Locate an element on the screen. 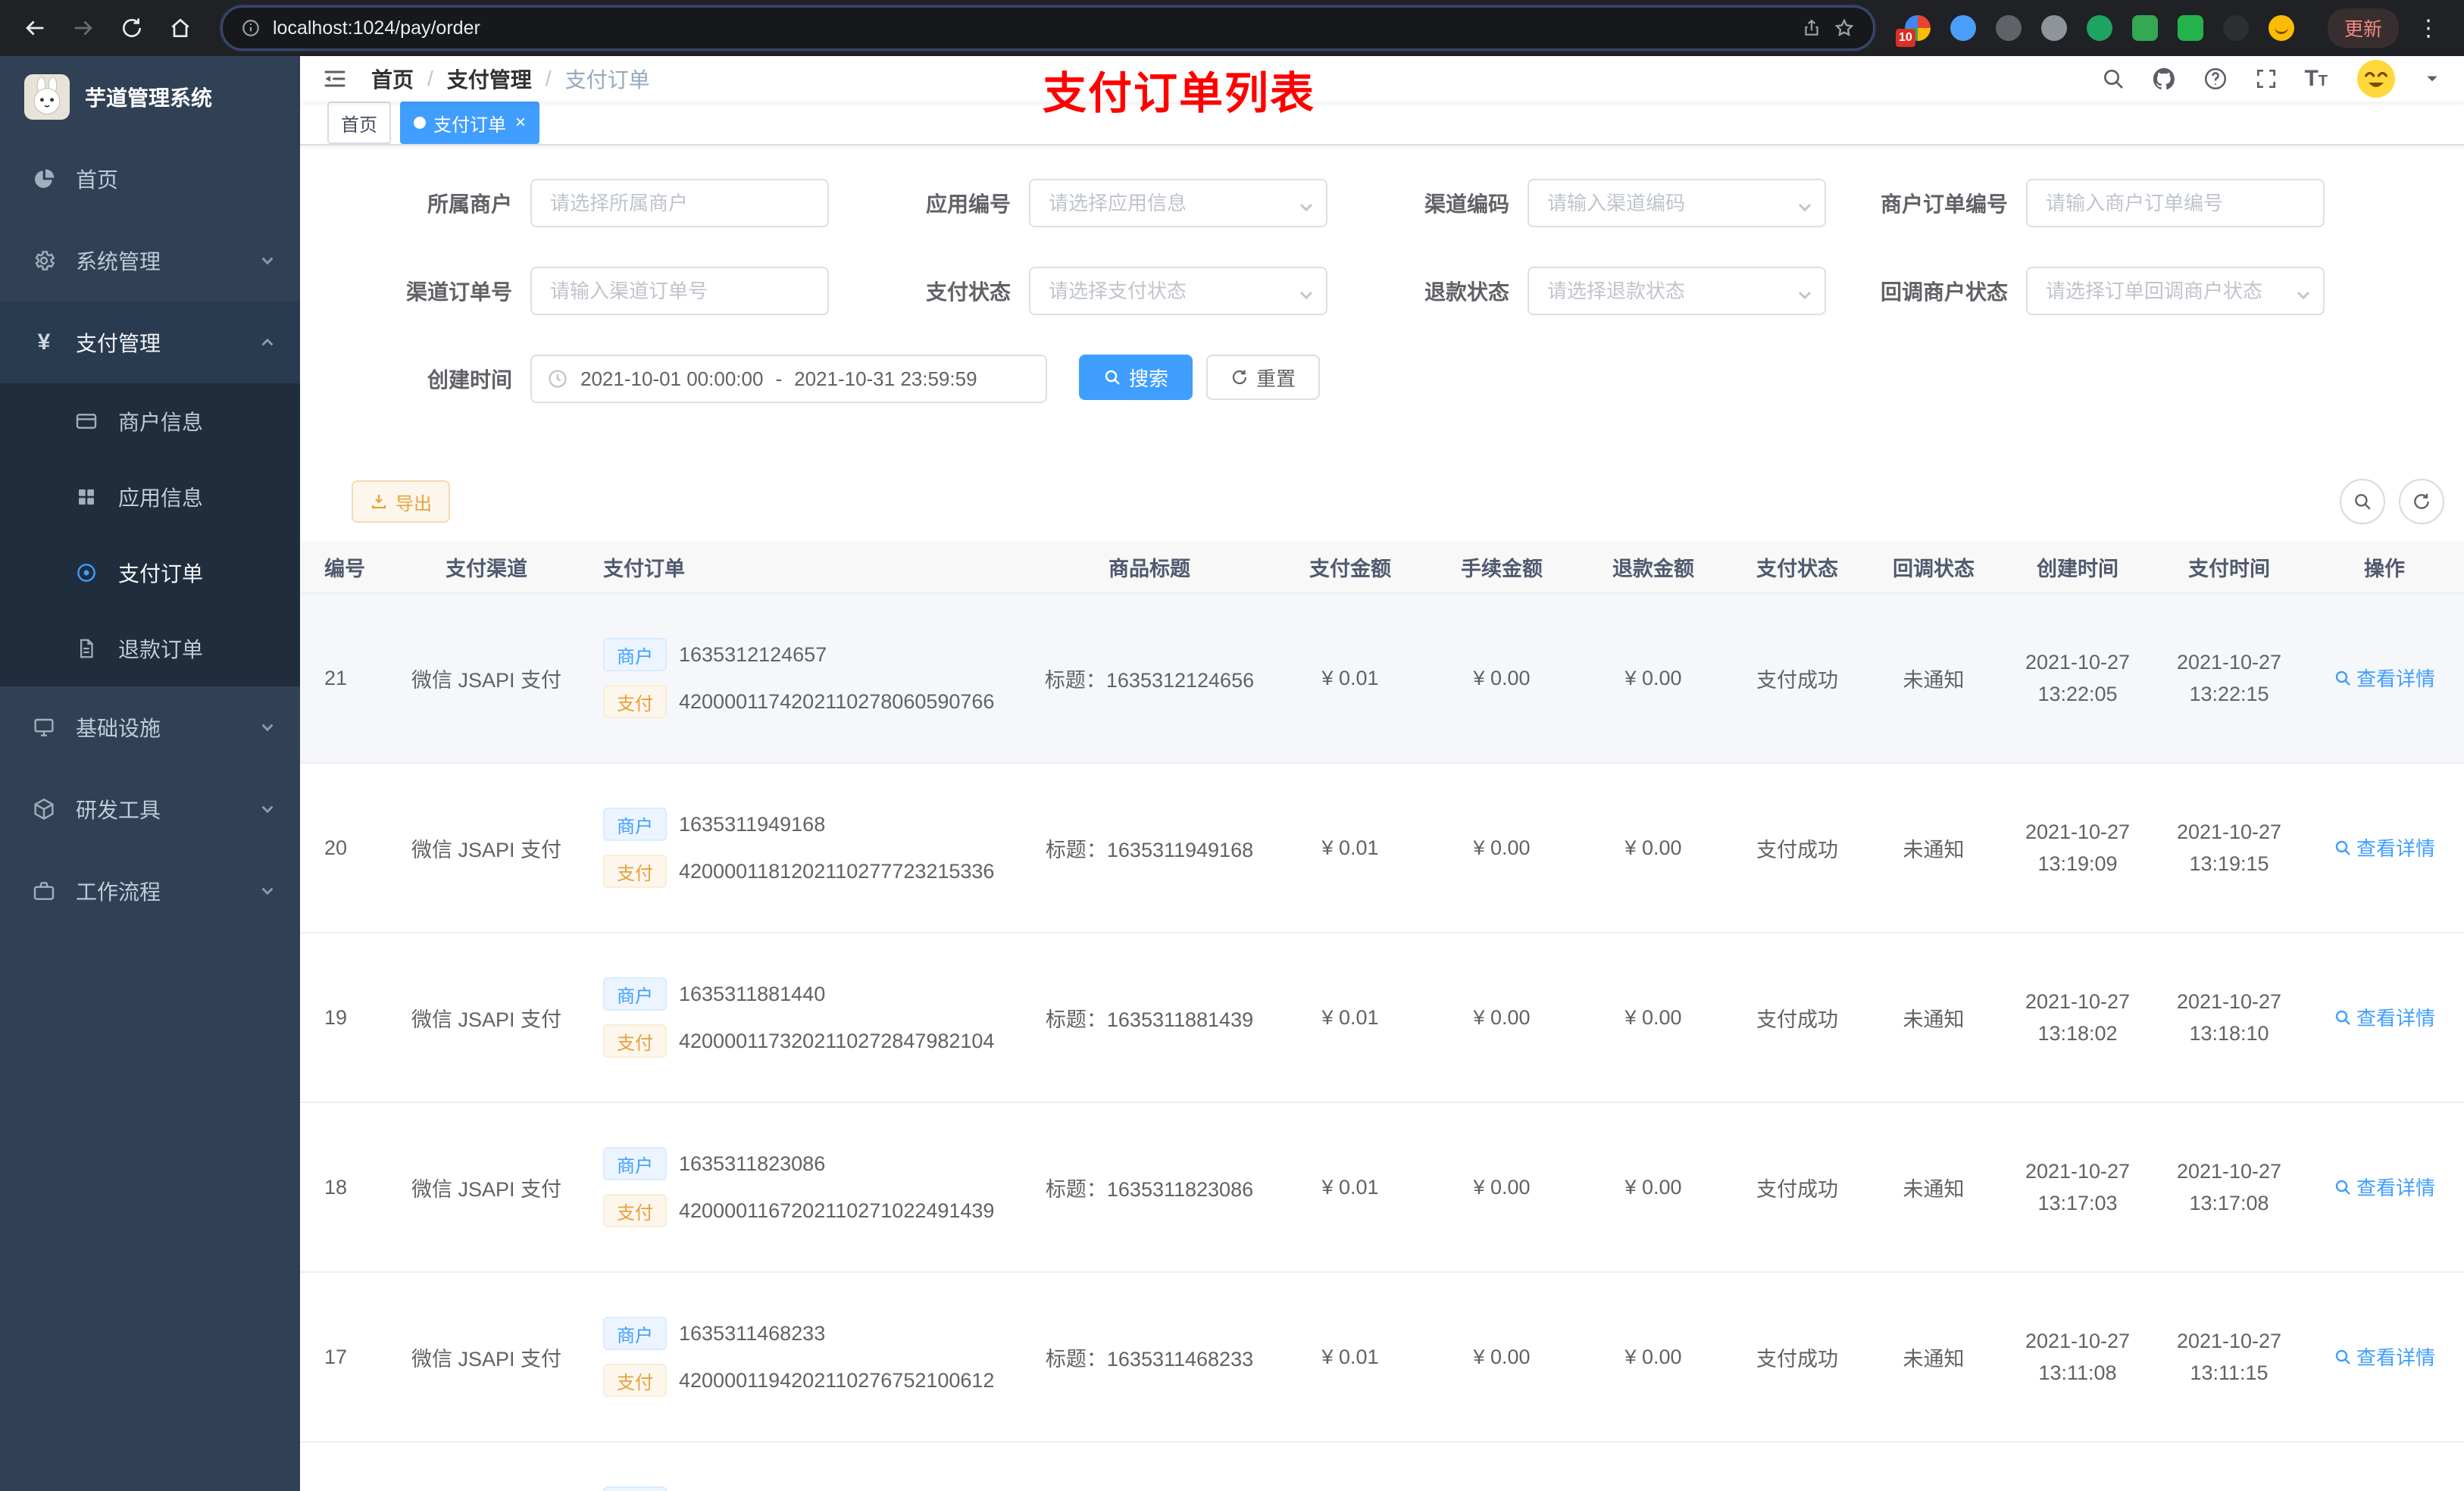  export-button: 导出 is located at coordinates (401, 501).